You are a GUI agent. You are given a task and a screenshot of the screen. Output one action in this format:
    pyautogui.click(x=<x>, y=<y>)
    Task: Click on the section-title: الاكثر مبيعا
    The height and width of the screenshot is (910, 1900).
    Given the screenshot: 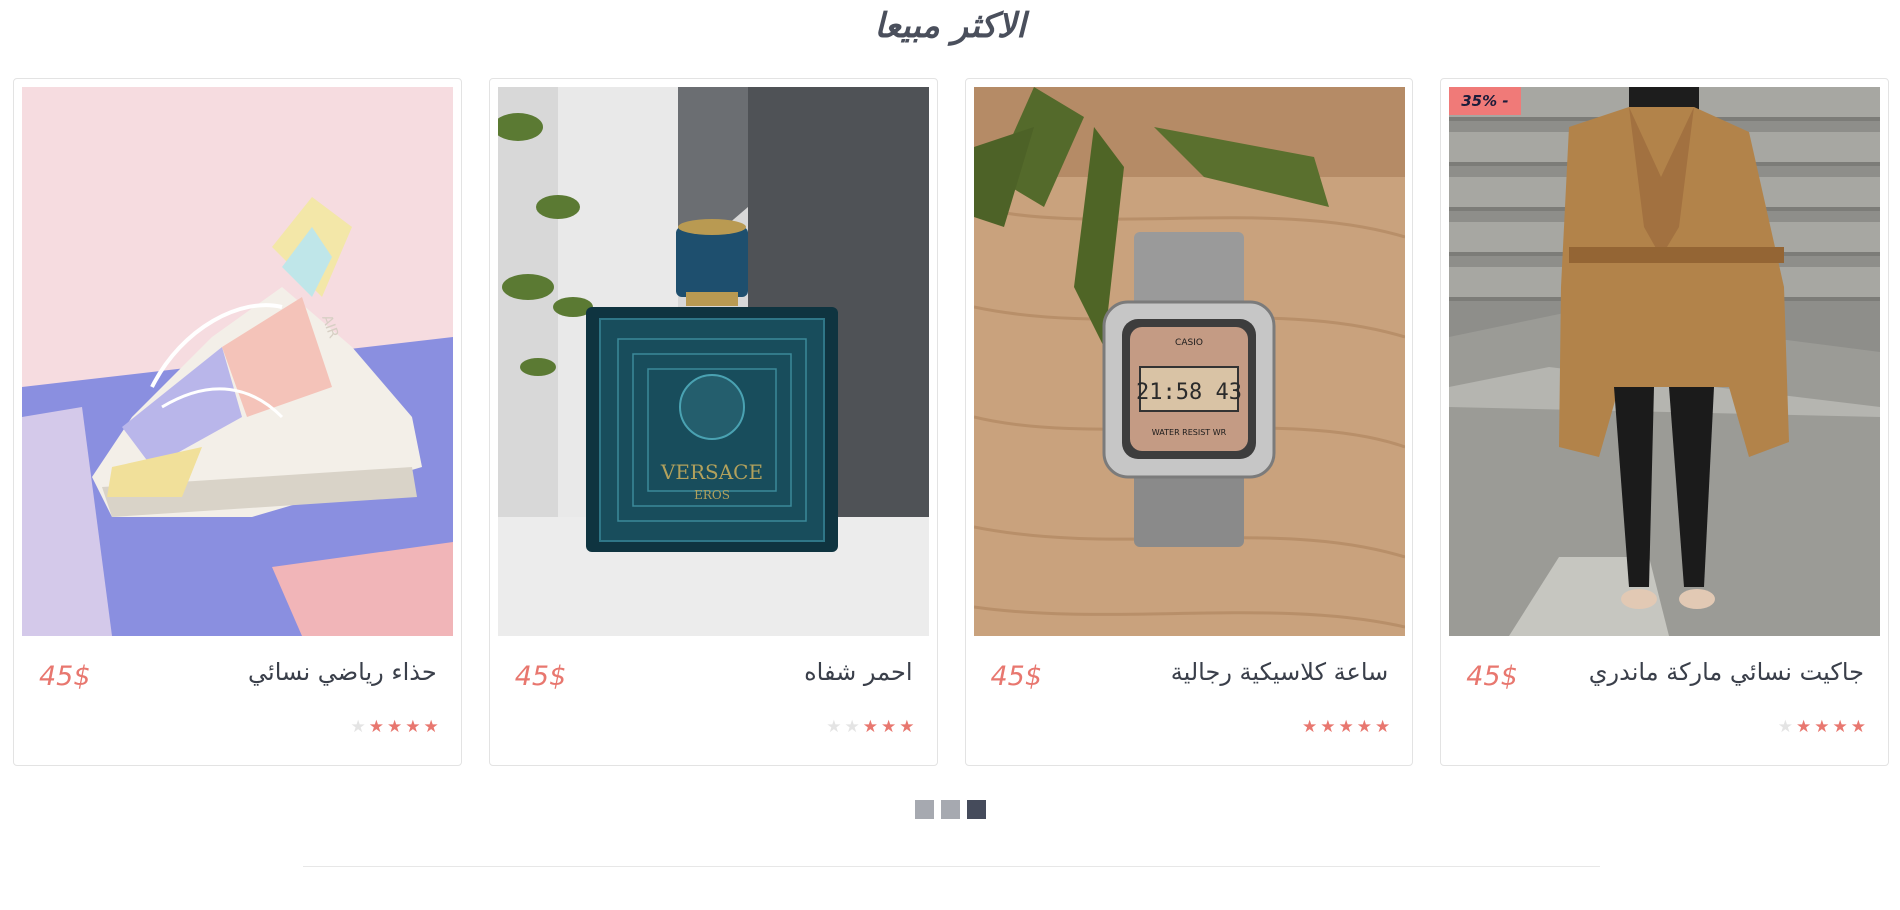 What is the action you would take?
    pyautogui.click(x=950, y=26)
    